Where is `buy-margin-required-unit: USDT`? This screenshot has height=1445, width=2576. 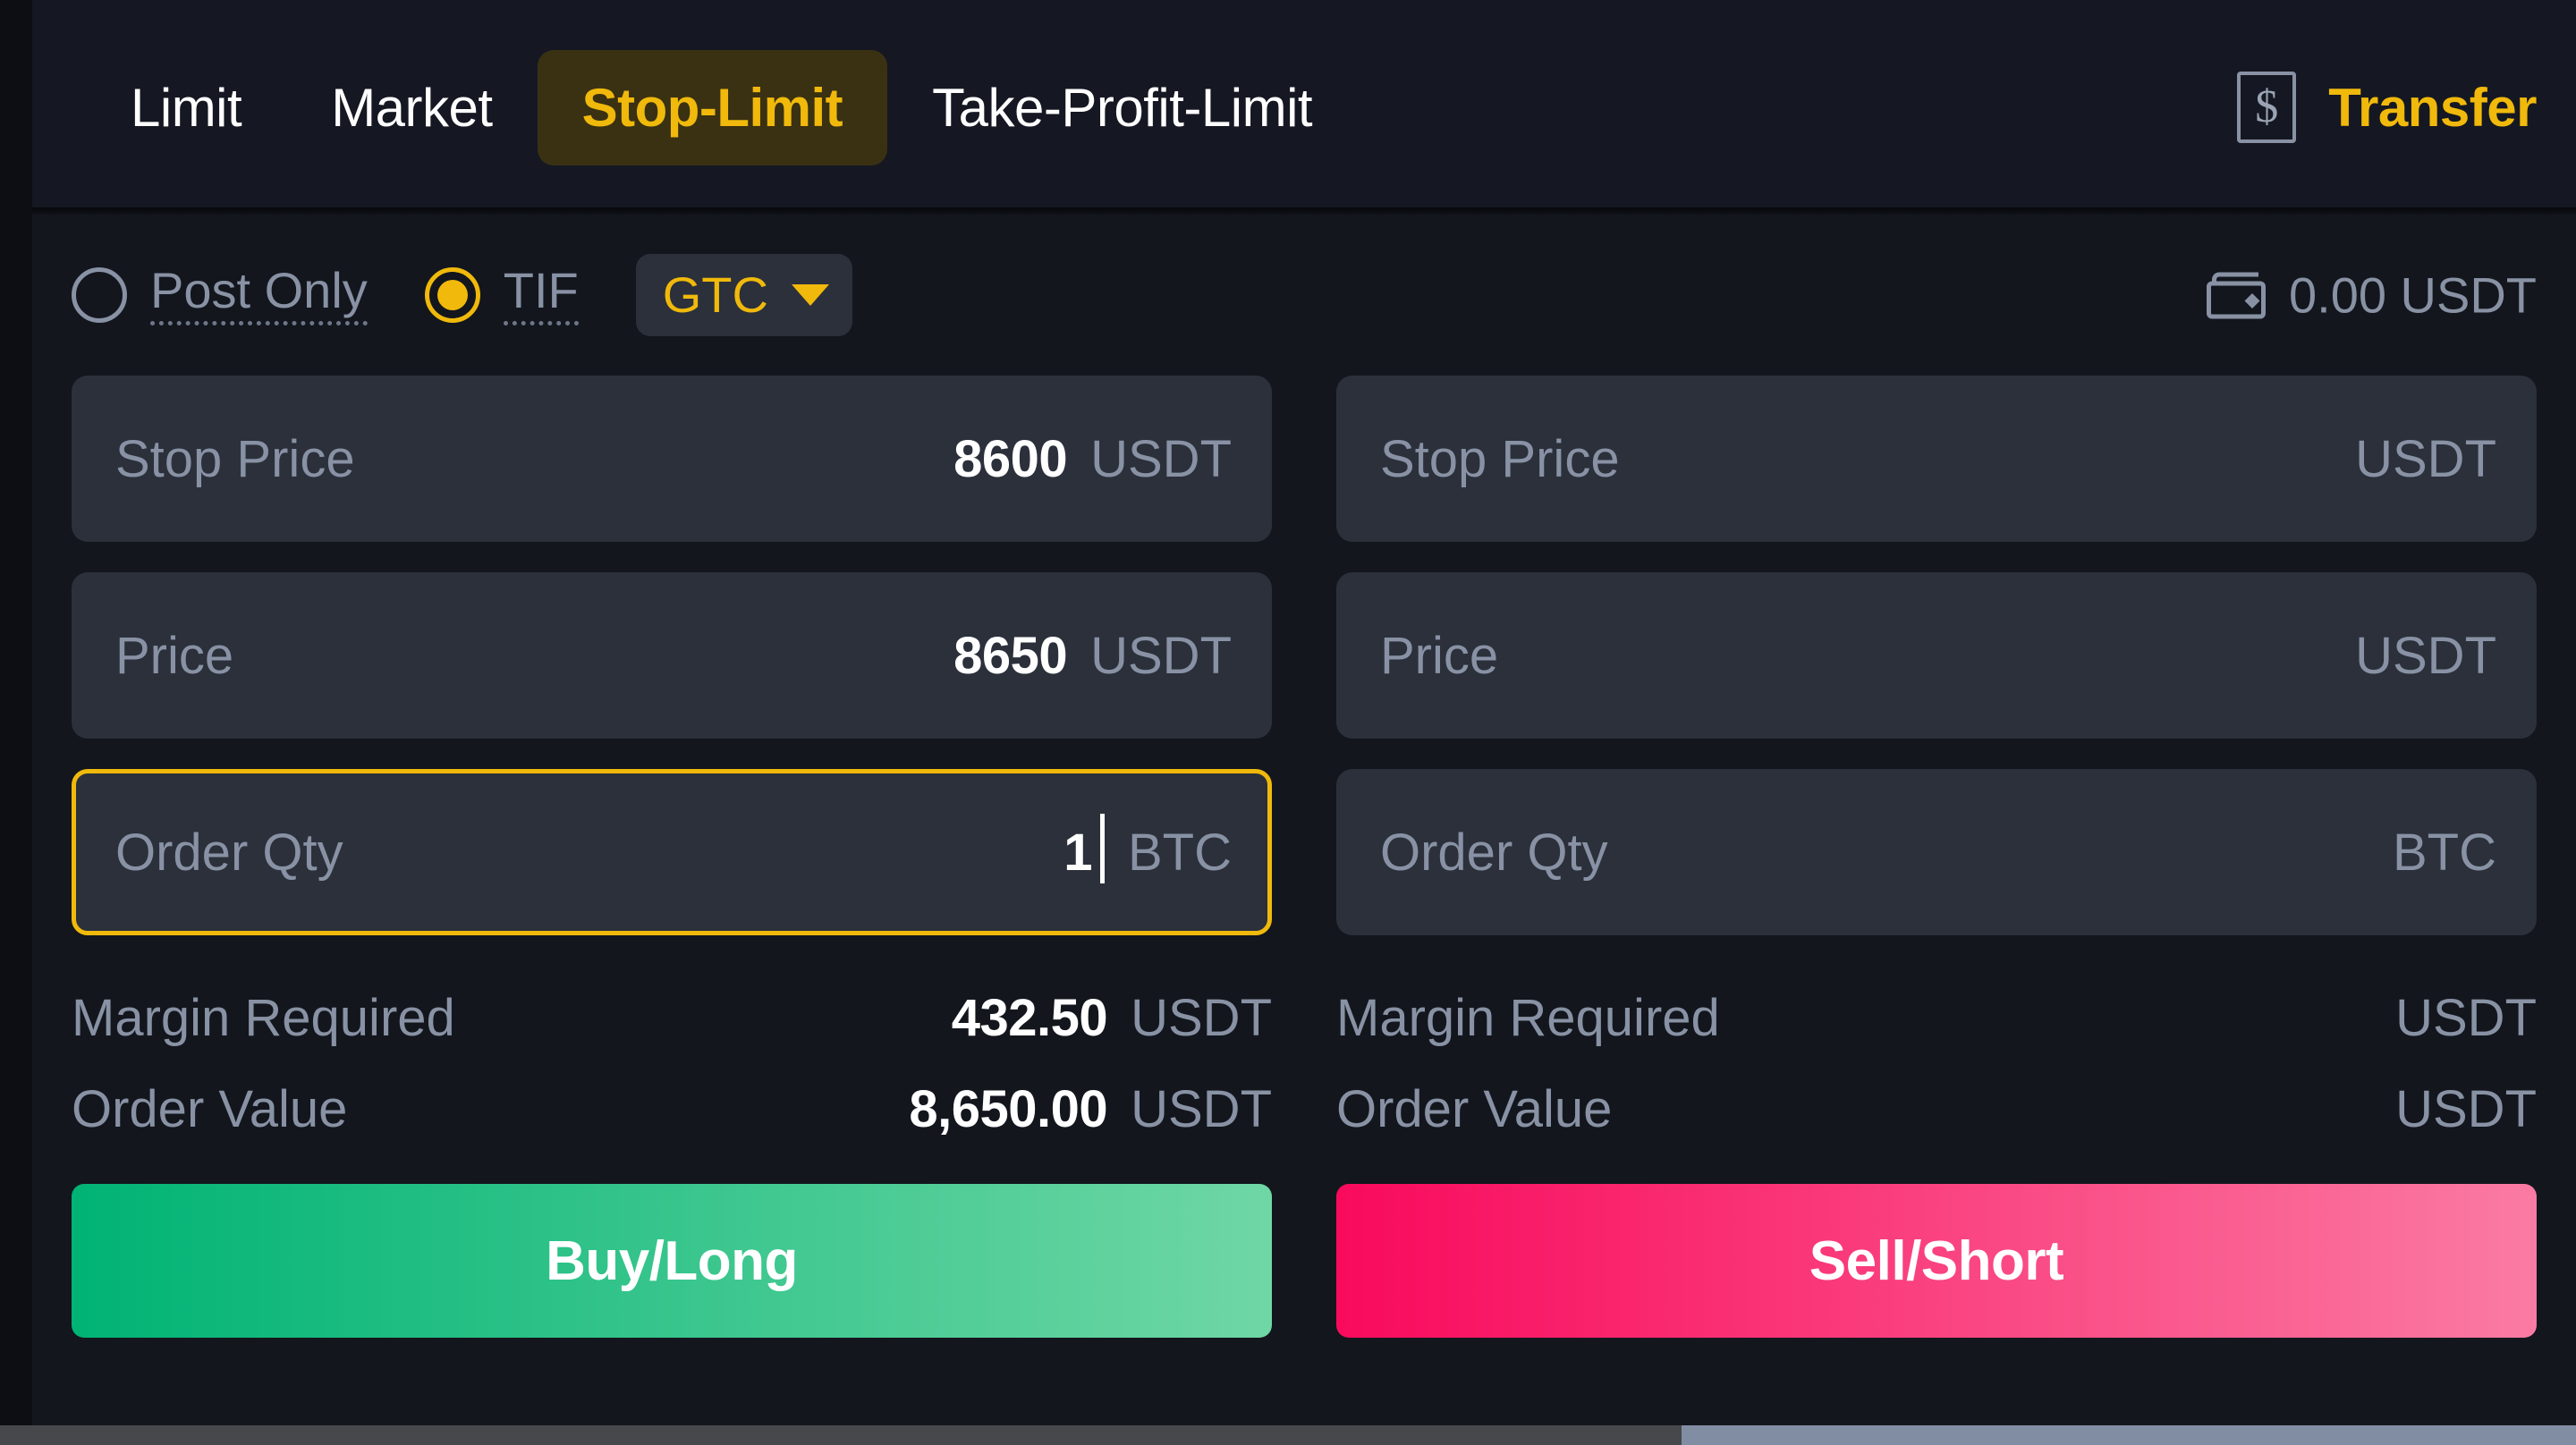
buy-margin-required-unit: USDT is located at coordinates (1201, 1017).